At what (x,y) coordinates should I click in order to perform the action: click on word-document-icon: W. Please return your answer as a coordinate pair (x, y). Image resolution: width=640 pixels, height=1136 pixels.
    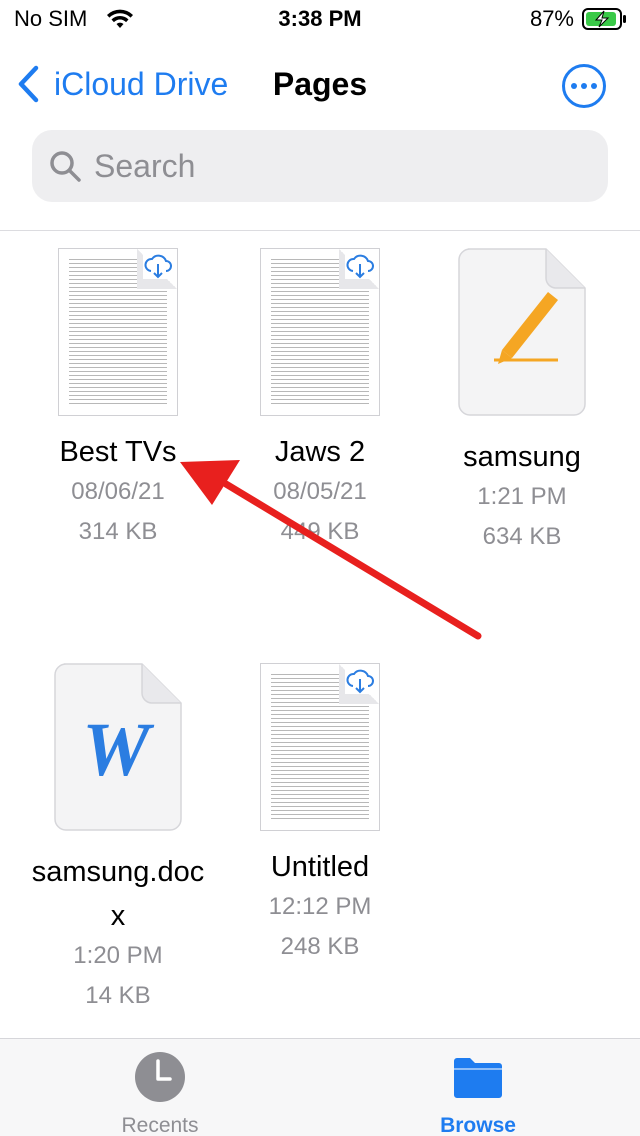
    Looking at the image, I should click on (118, 747).